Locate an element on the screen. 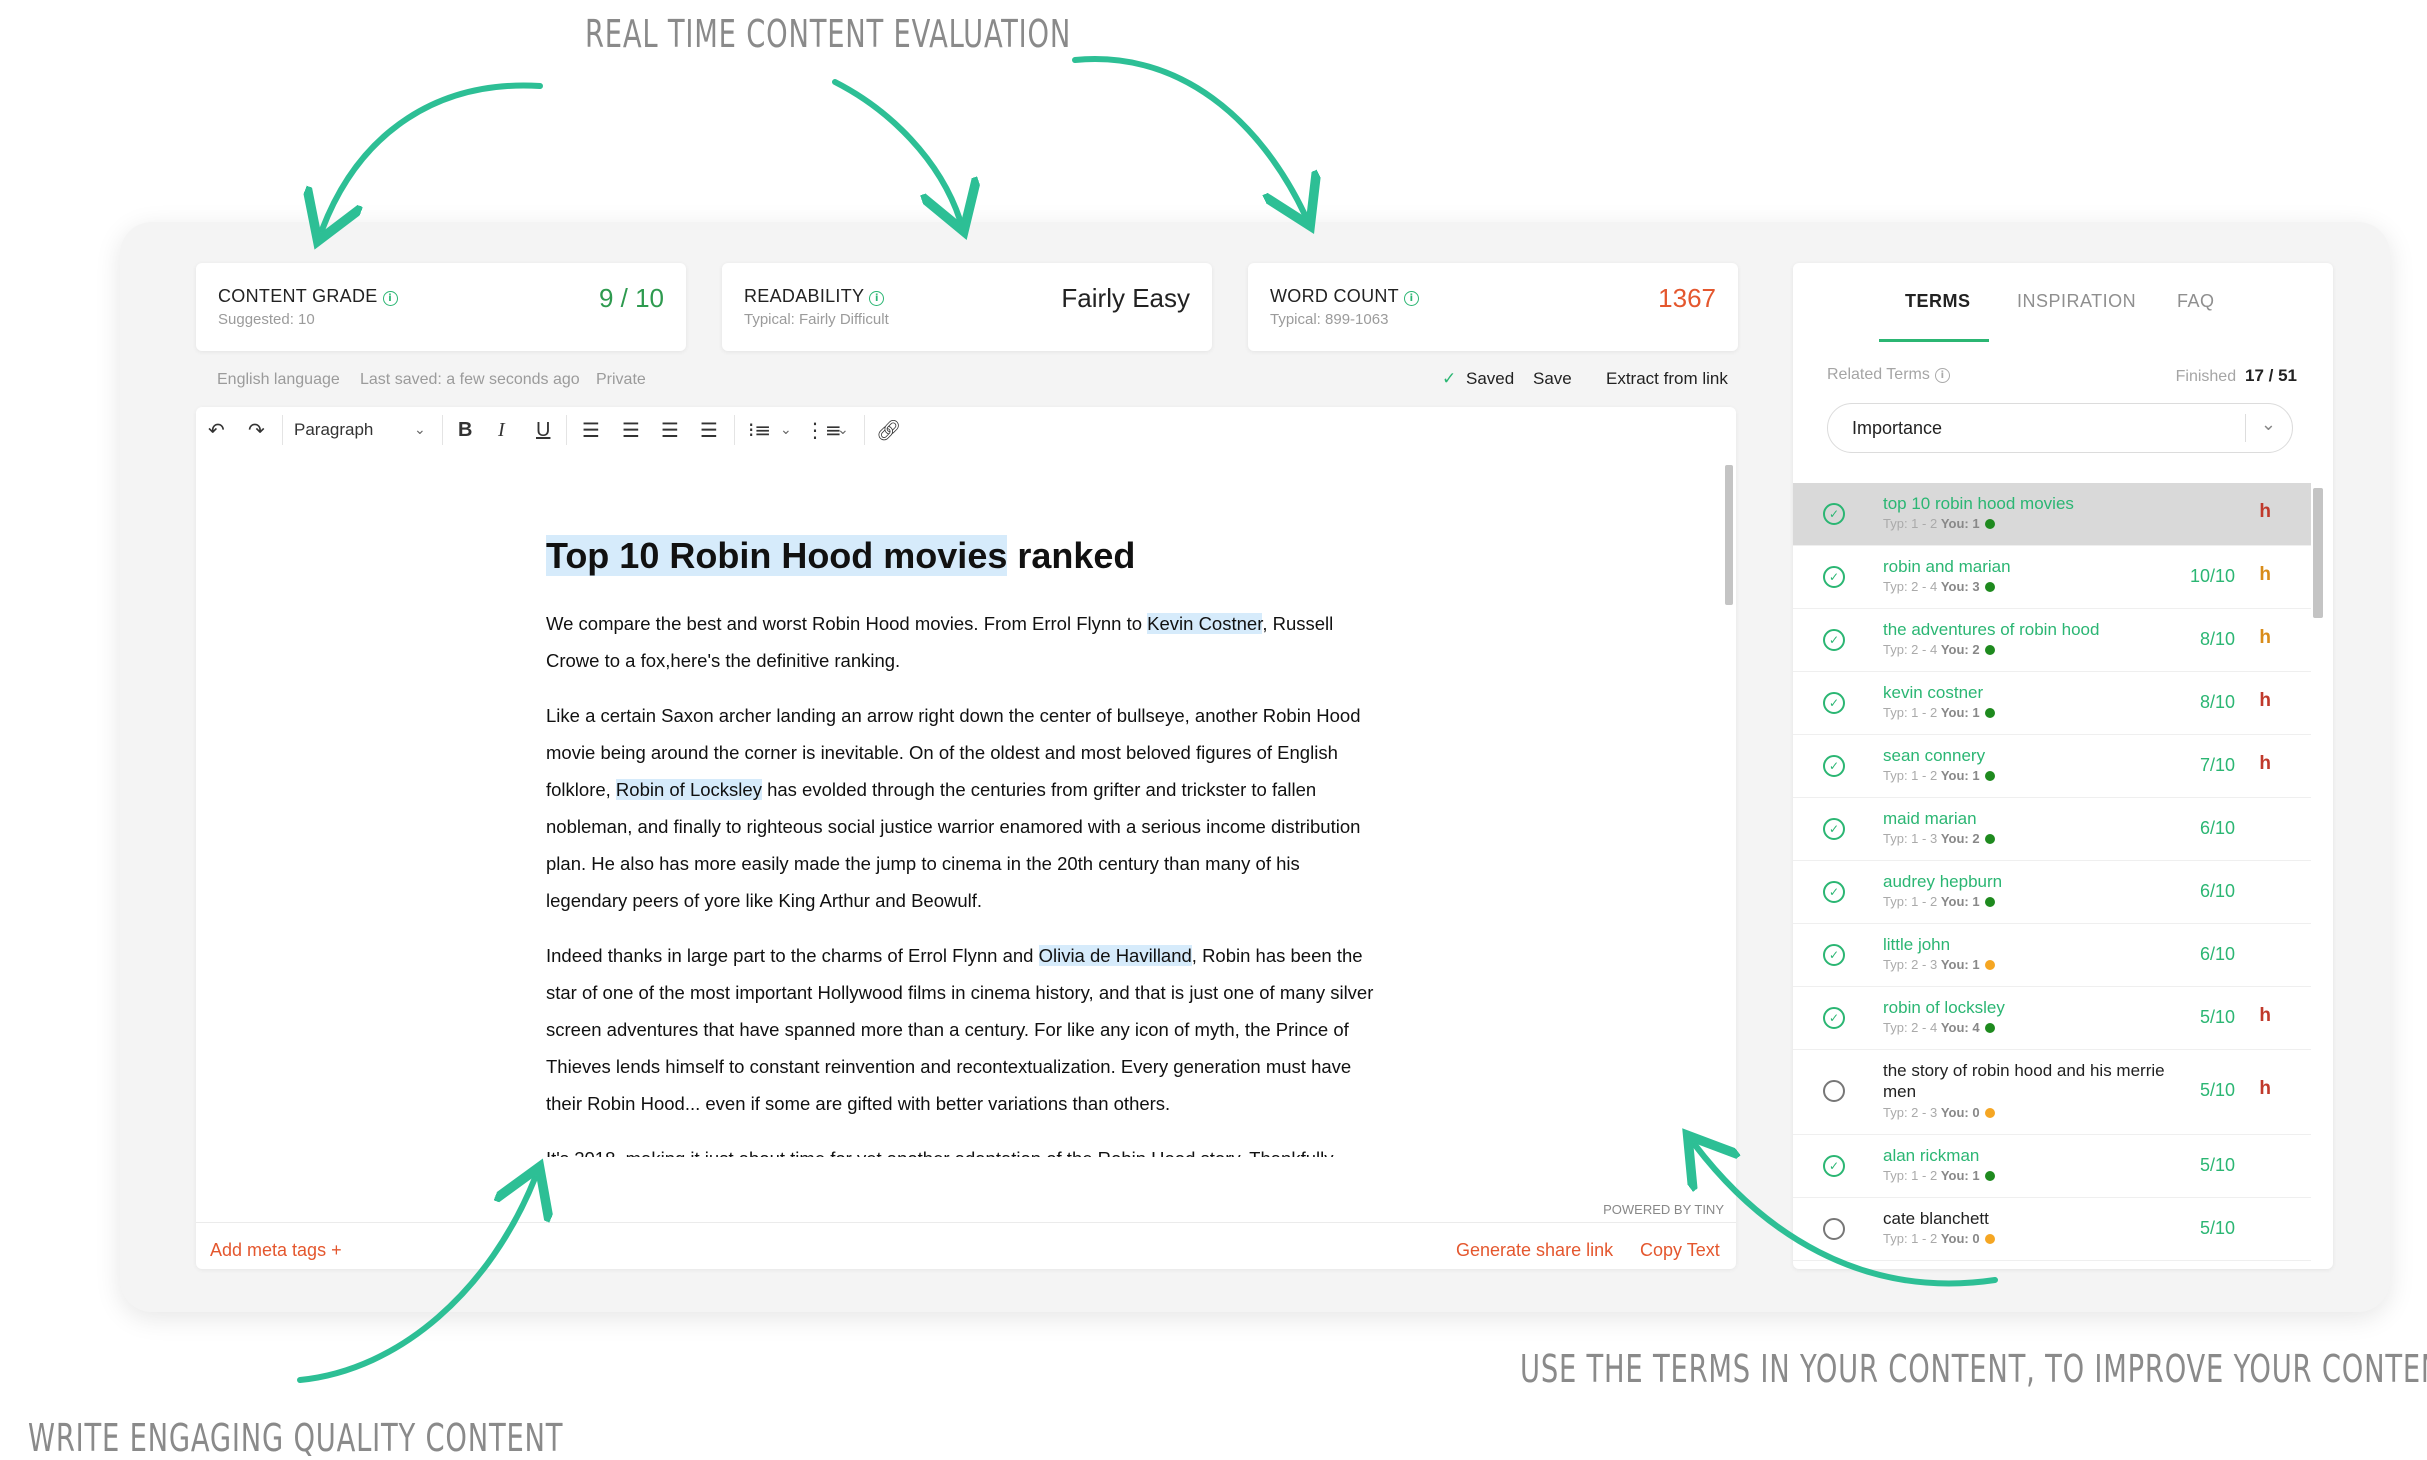 Image resolution: width=2427 pixels, height=1460 pixels. italic-button: I is located at coordinates (501, 430).